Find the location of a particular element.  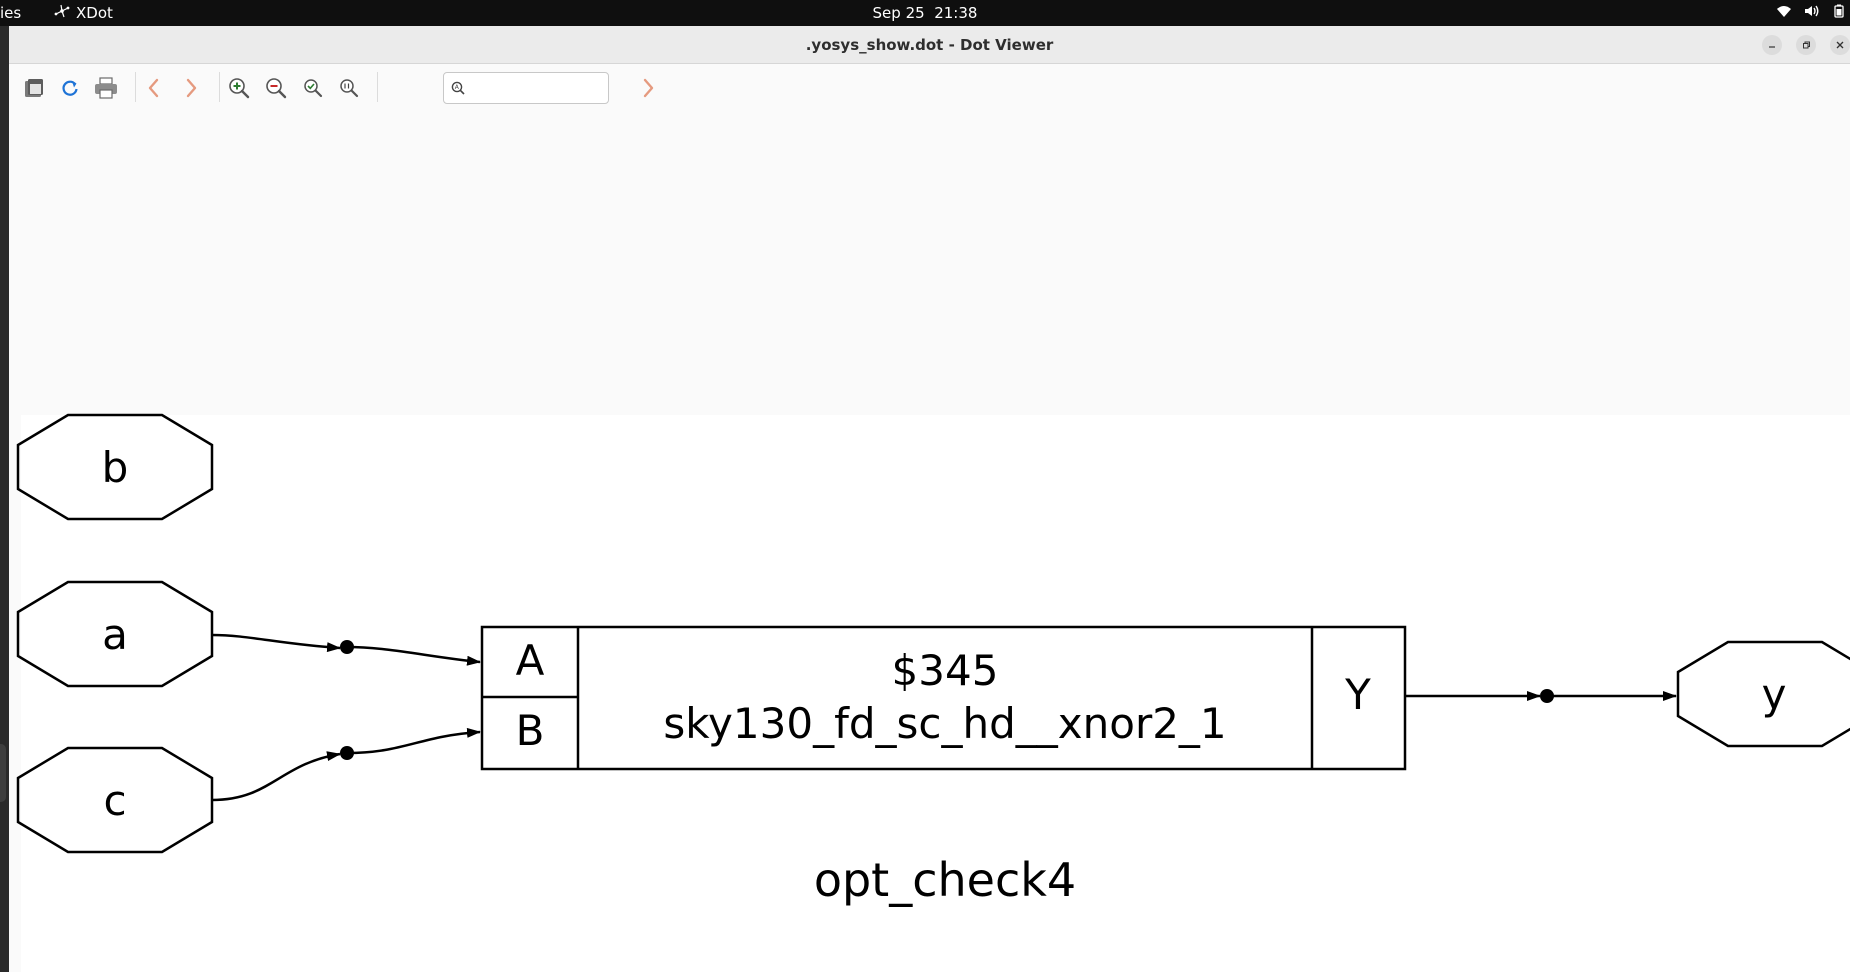

reload-icon is located at coordinates (70, 88).